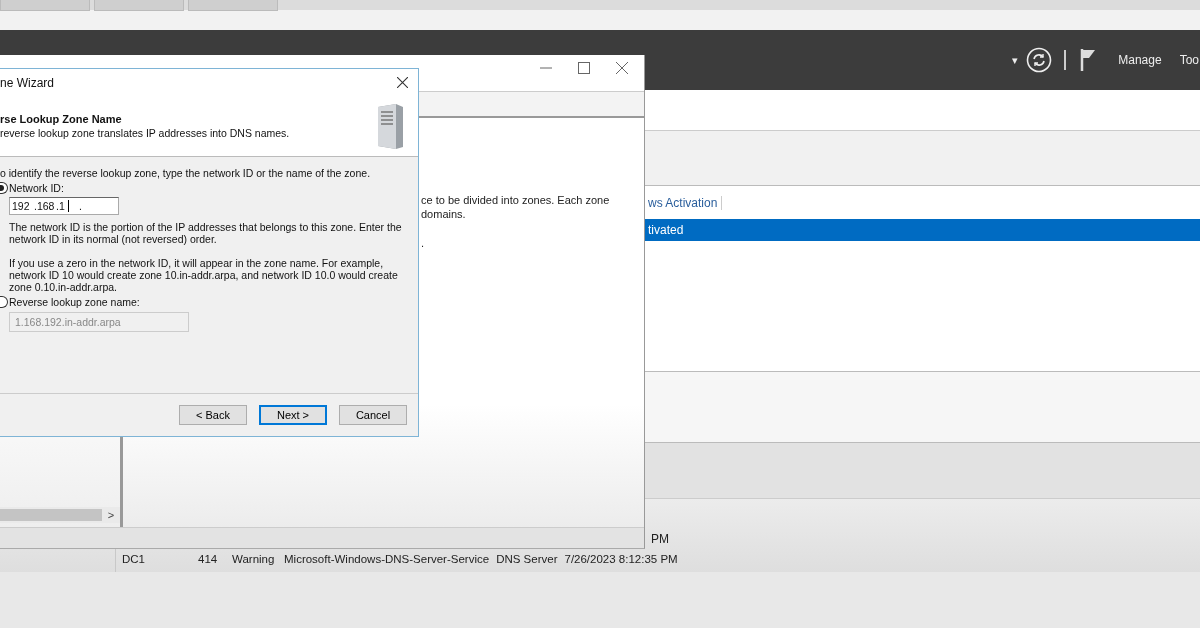  I want to click on table-cell: Microsoft-Windows-DNS-Server-Service, so click(387, 559).